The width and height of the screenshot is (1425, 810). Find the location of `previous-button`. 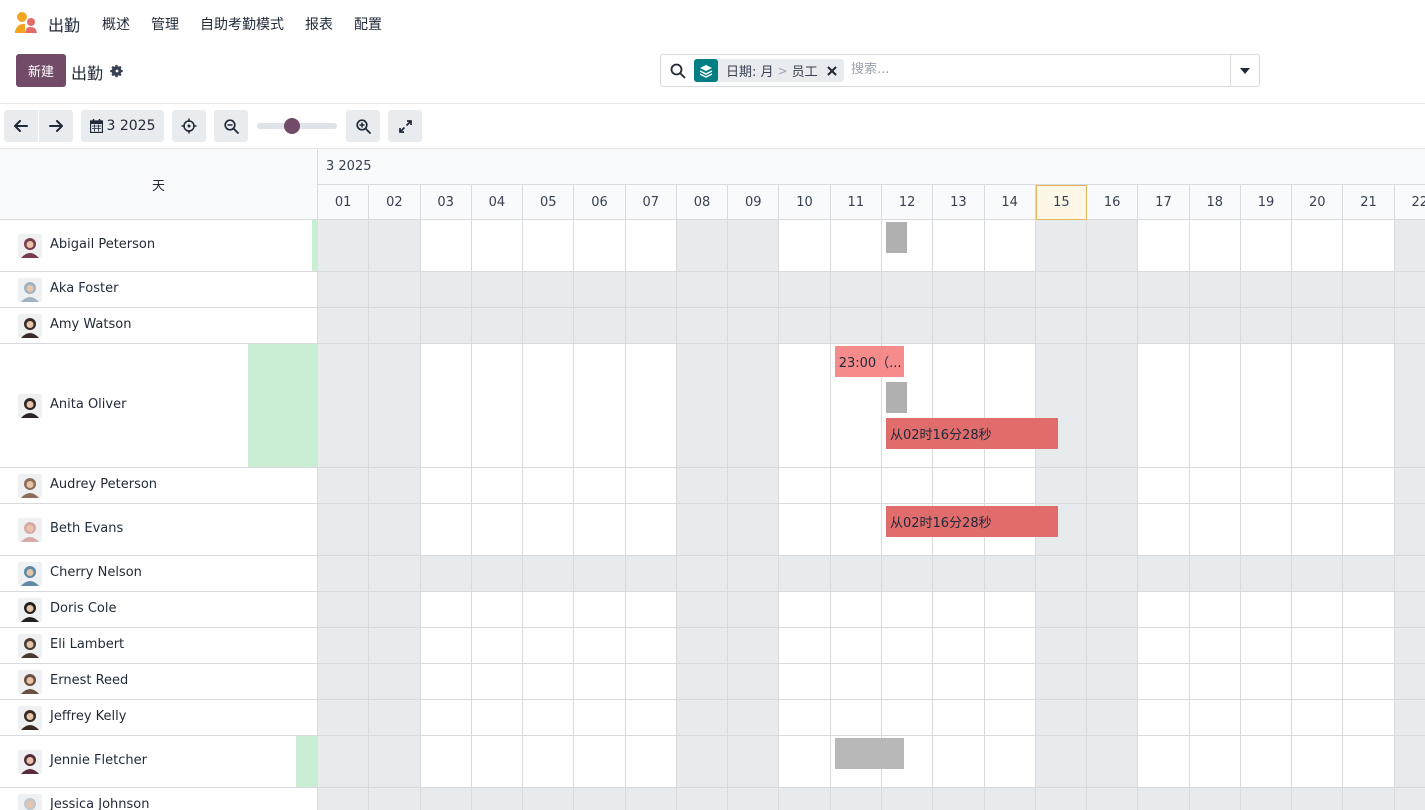

previous-button is located at coordinates (21, 126).